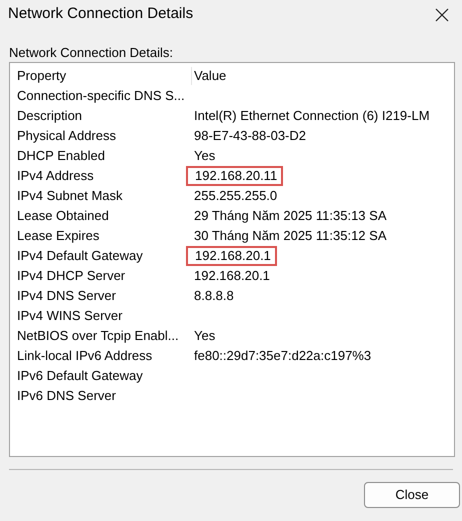 This screenshot has height=521, width=462. What do you see at coordinates (80, 376) in the screenshot?
I see `property-cell-text: IPv6 Default Gateway` at bounding box center [80, 376].